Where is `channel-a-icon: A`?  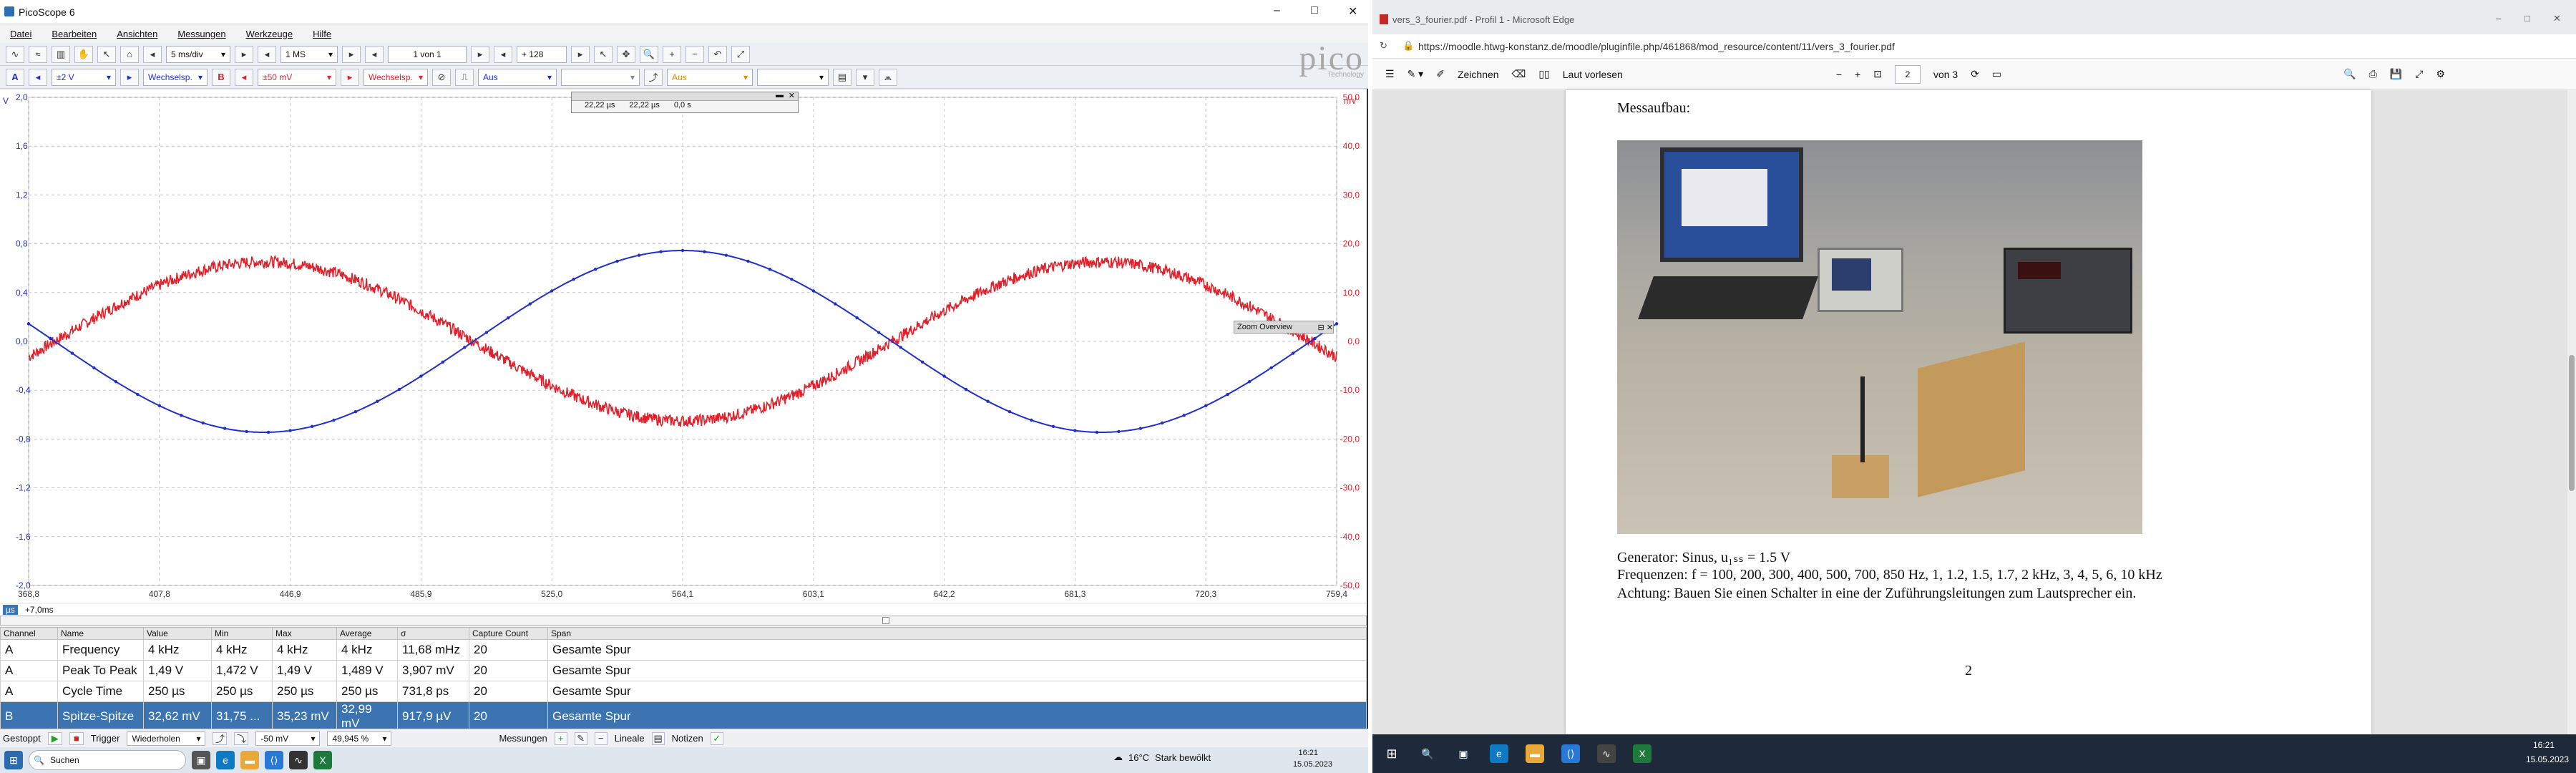 channel-a-icon: A is located at coordinates (15, 77).